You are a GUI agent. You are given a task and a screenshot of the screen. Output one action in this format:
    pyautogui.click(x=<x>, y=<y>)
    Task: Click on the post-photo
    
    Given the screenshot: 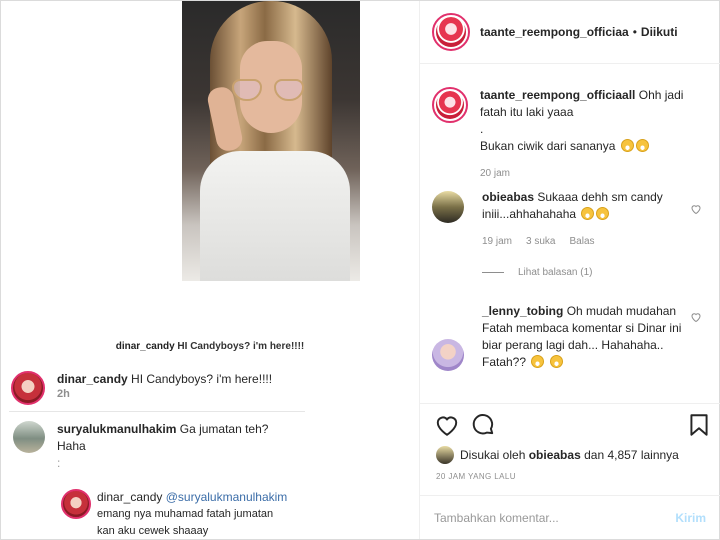 What is the action you would take?
    pyautogui.click(x=271, y=141)
    